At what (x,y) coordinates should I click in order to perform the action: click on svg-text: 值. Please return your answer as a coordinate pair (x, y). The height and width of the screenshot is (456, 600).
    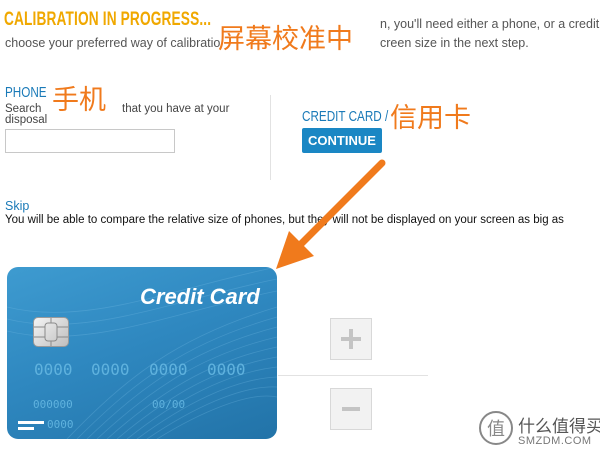
    Looking at the image, I should click on (496, 429).